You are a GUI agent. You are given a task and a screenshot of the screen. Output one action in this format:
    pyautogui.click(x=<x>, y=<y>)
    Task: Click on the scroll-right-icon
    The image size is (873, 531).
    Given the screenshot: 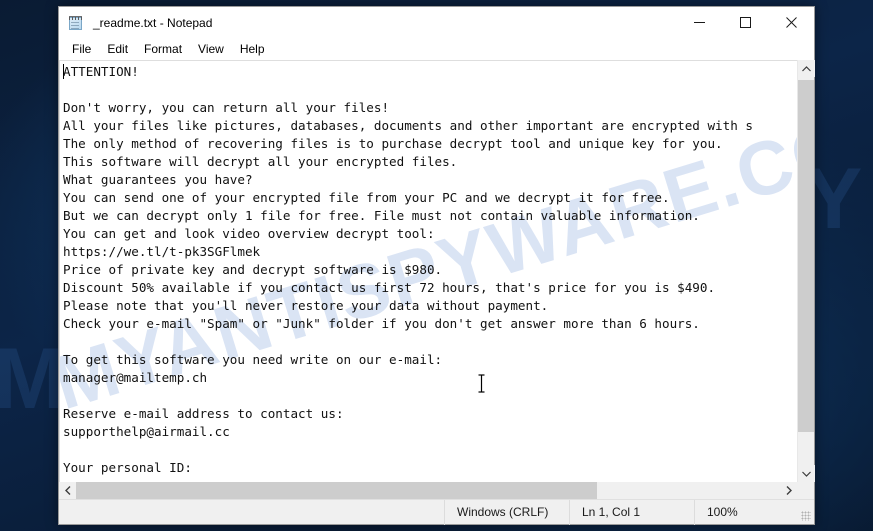 What is the action you would take?
    pyautogui.click(x=788, y=490)
    